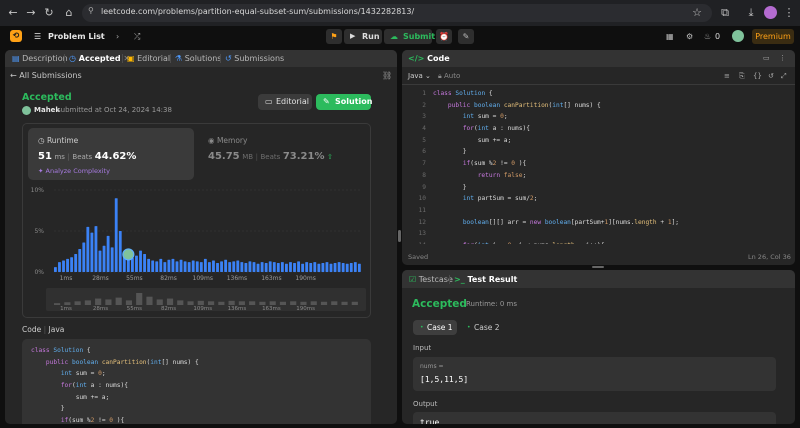  I want to click on analyze-complexity-link: ✦ Analyze Complexity, so click(74, 171).